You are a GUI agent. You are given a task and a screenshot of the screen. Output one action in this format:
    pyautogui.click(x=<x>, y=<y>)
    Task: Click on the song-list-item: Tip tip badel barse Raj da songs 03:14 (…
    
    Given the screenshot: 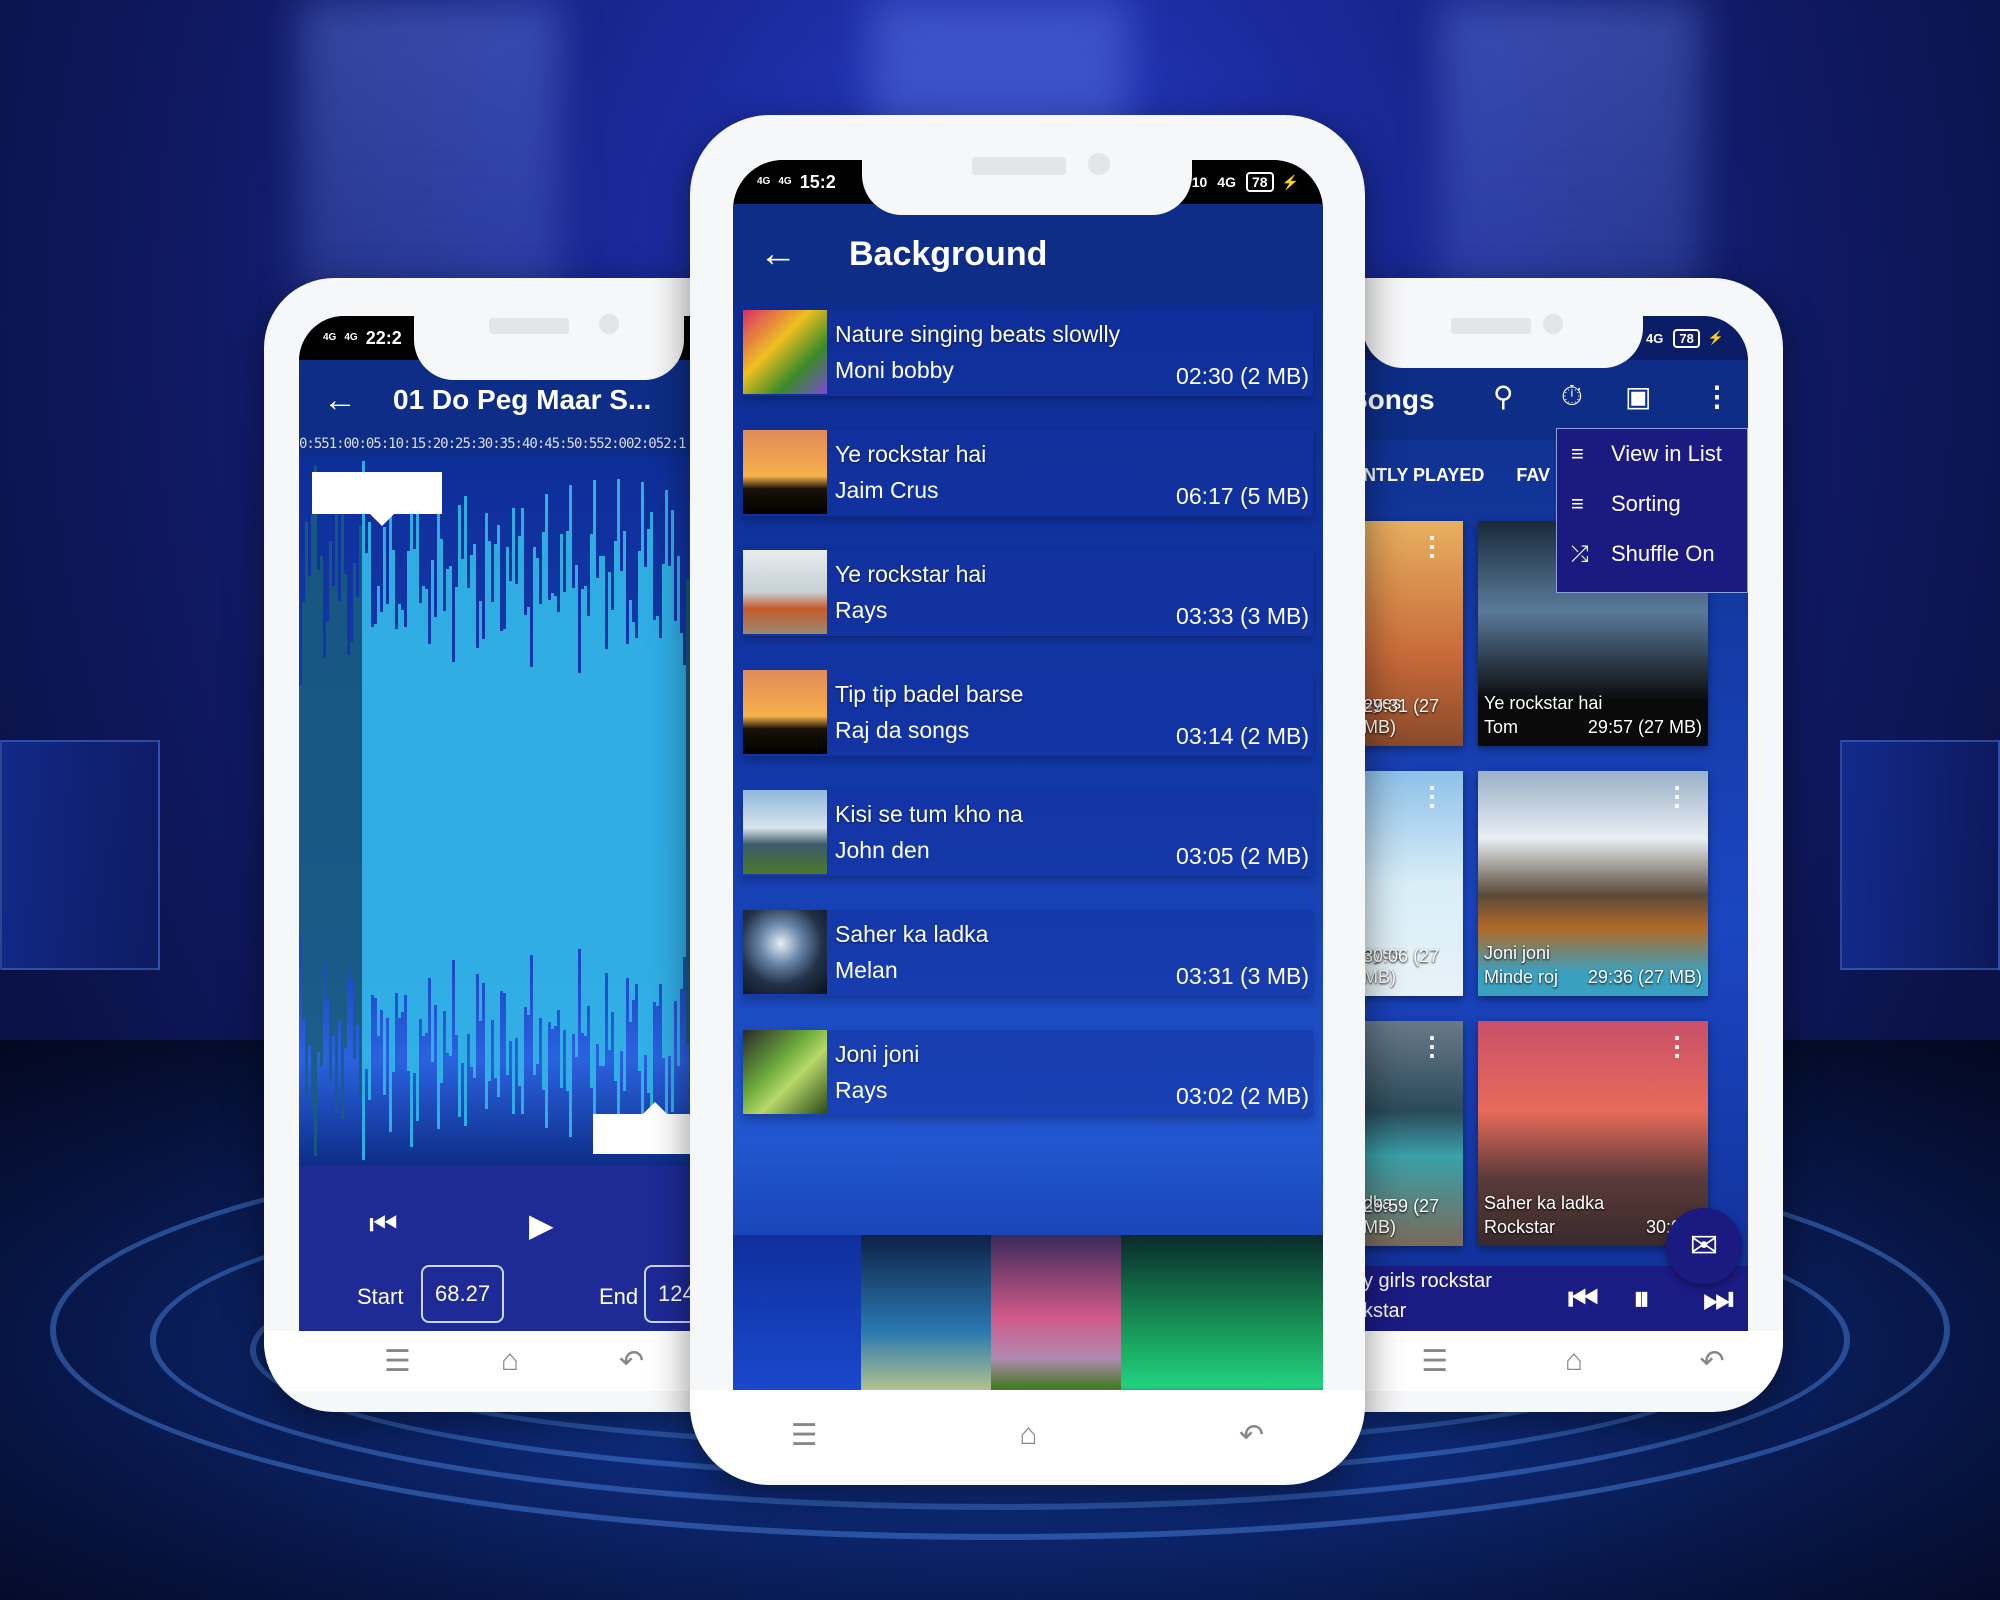 What is the action you would take?
    pyautogui.click(x=1028, y=713)
    